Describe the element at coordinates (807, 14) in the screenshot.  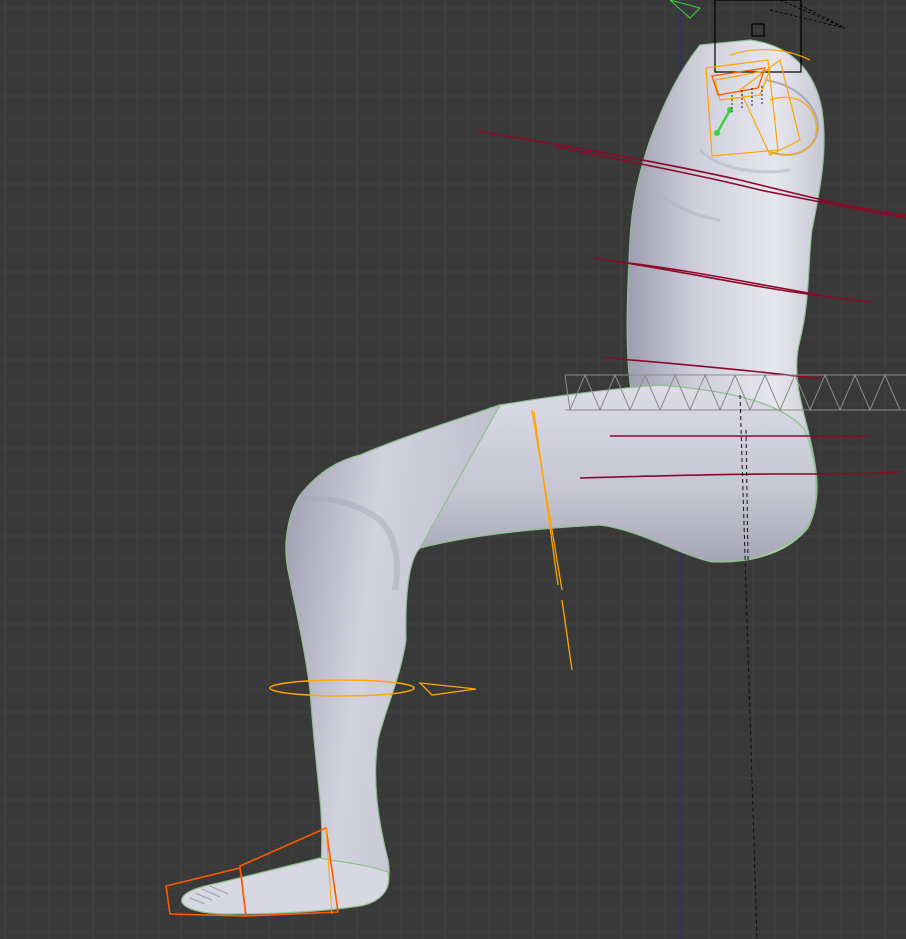
I see `camera-frustum-icon` at that location.